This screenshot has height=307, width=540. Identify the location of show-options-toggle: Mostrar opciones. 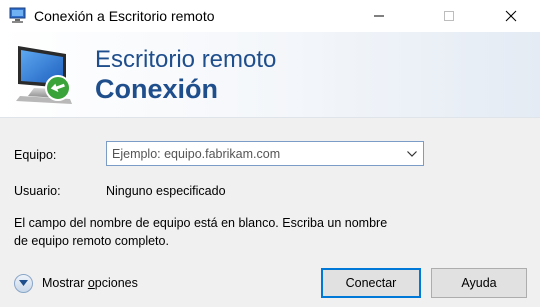
(76, 283).